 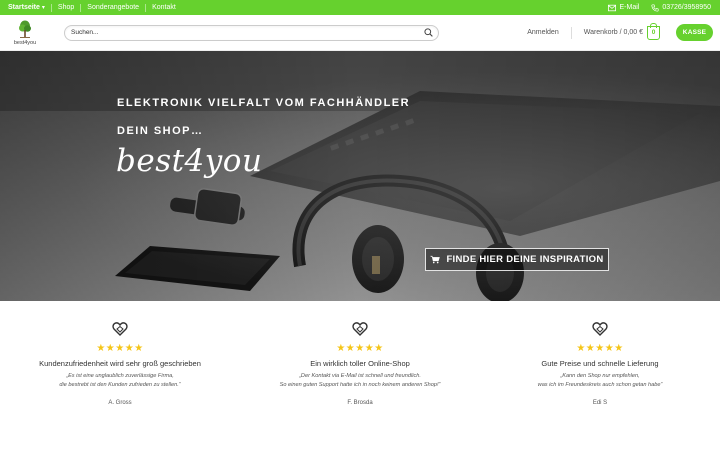 I want to click on phone-link: 03726/3958950, so click(x=681, y=7).